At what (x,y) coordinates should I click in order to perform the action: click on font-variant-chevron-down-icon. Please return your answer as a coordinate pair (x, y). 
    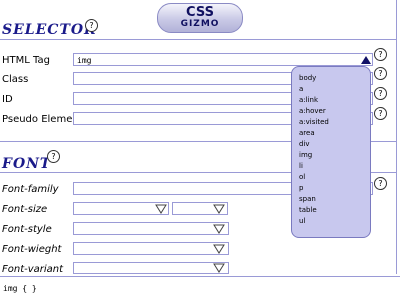
    Looking at the image, I should click on (219, 268).